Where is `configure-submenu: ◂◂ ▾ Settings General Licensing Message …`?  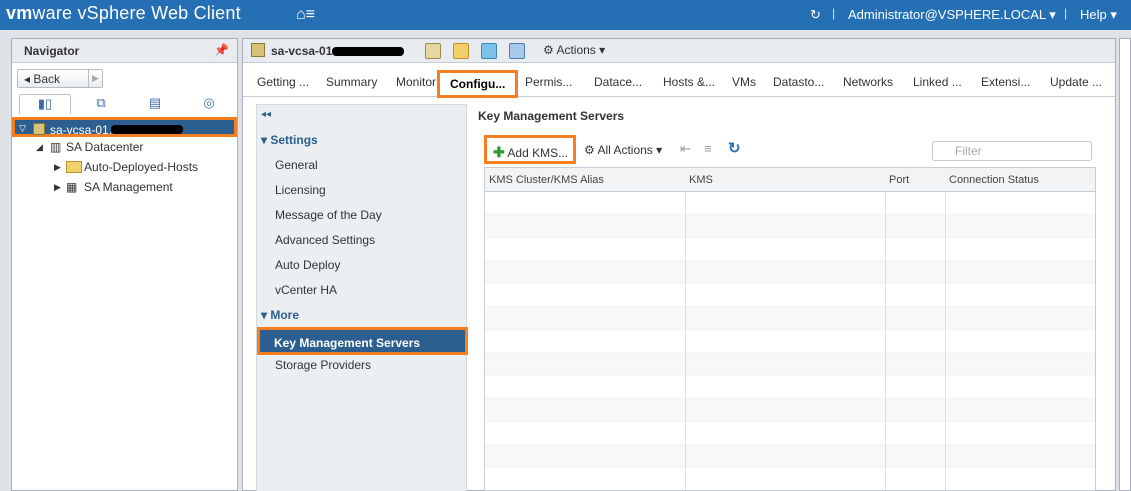
configure-submenu: ◂◂ ▾ Settings General Licensing Message … is located at coordinates (362, 297).